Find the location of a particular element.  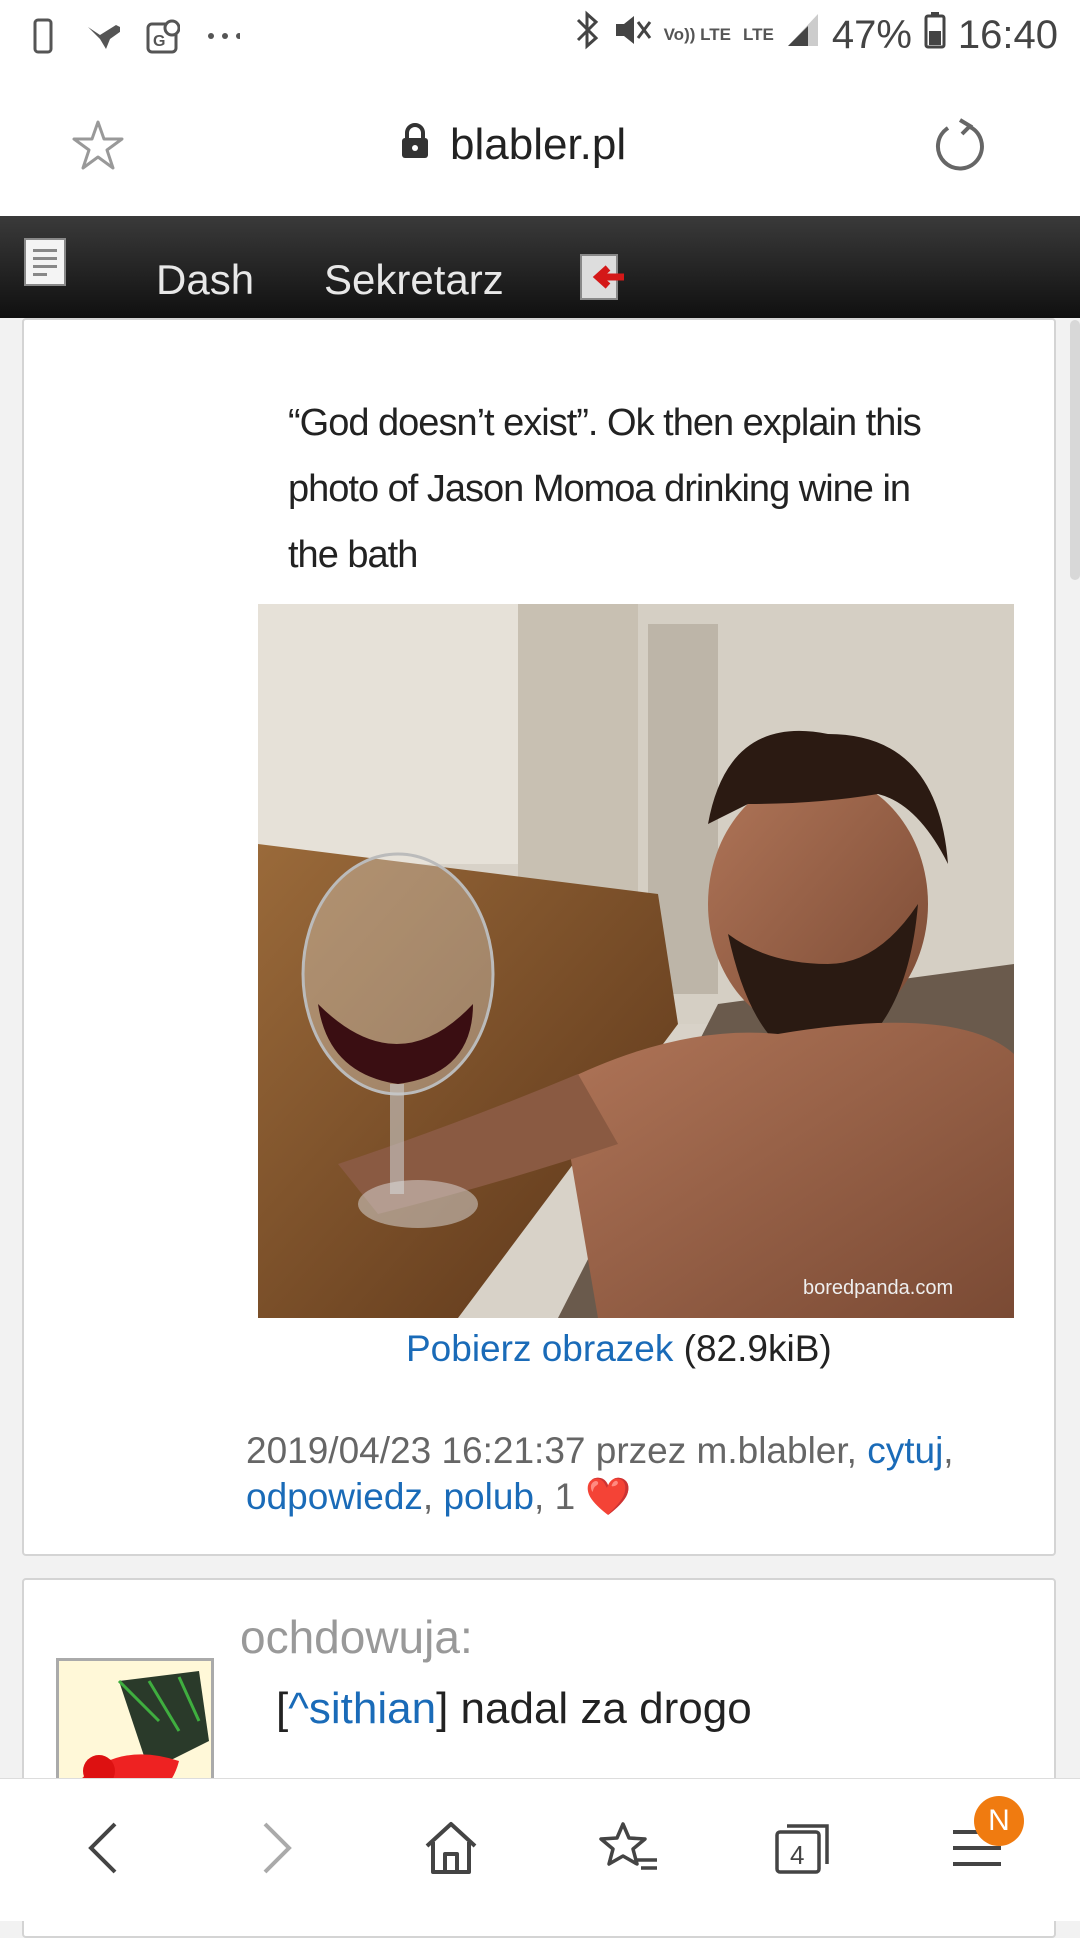

mention-link: ^sithian is located at coordinates (362, 1708).